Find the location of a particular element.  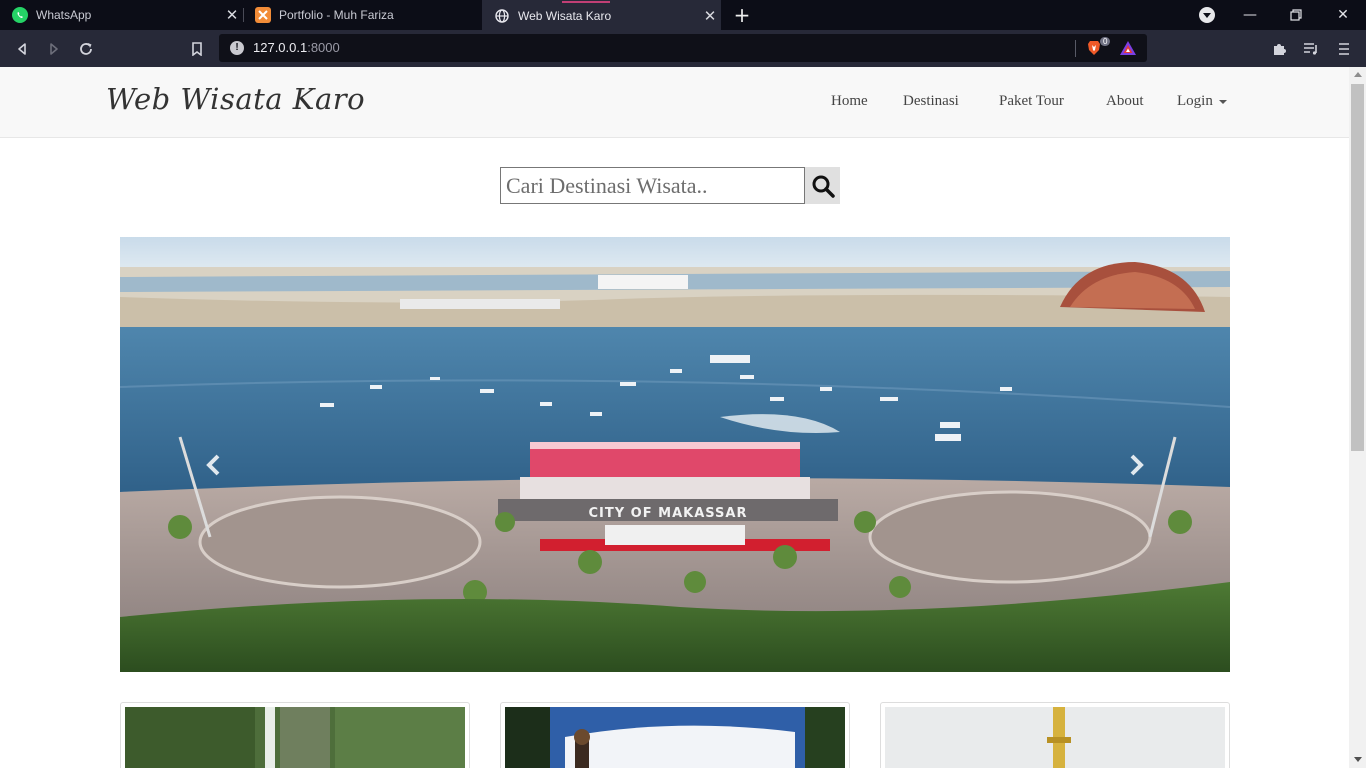

chevron-right-icon is located at coordinates (1137, 465).